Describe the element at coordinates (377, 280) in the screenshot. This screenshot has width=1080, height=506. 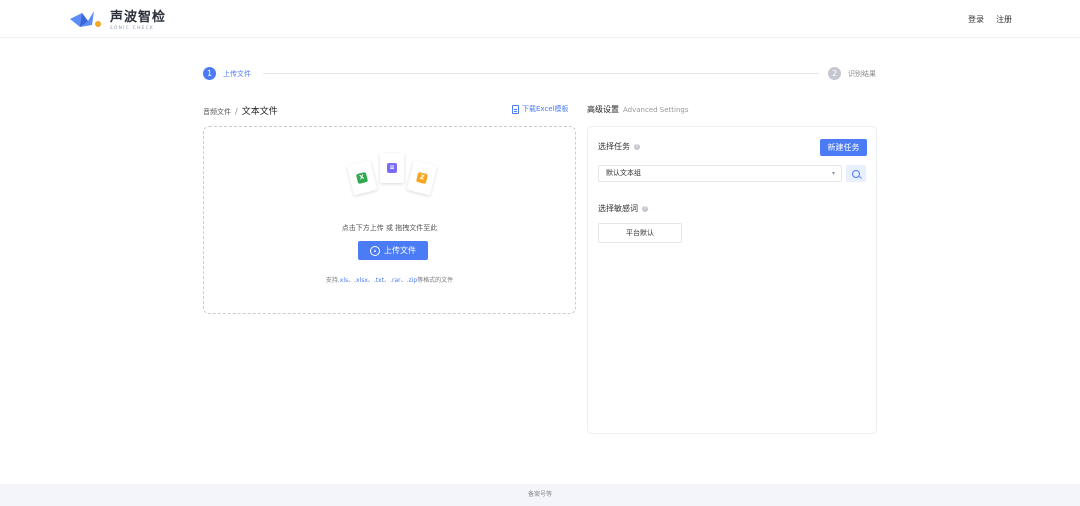
I see `format-extensions: .xls、.xlsx、.txt、.rar、.zip` at that location.